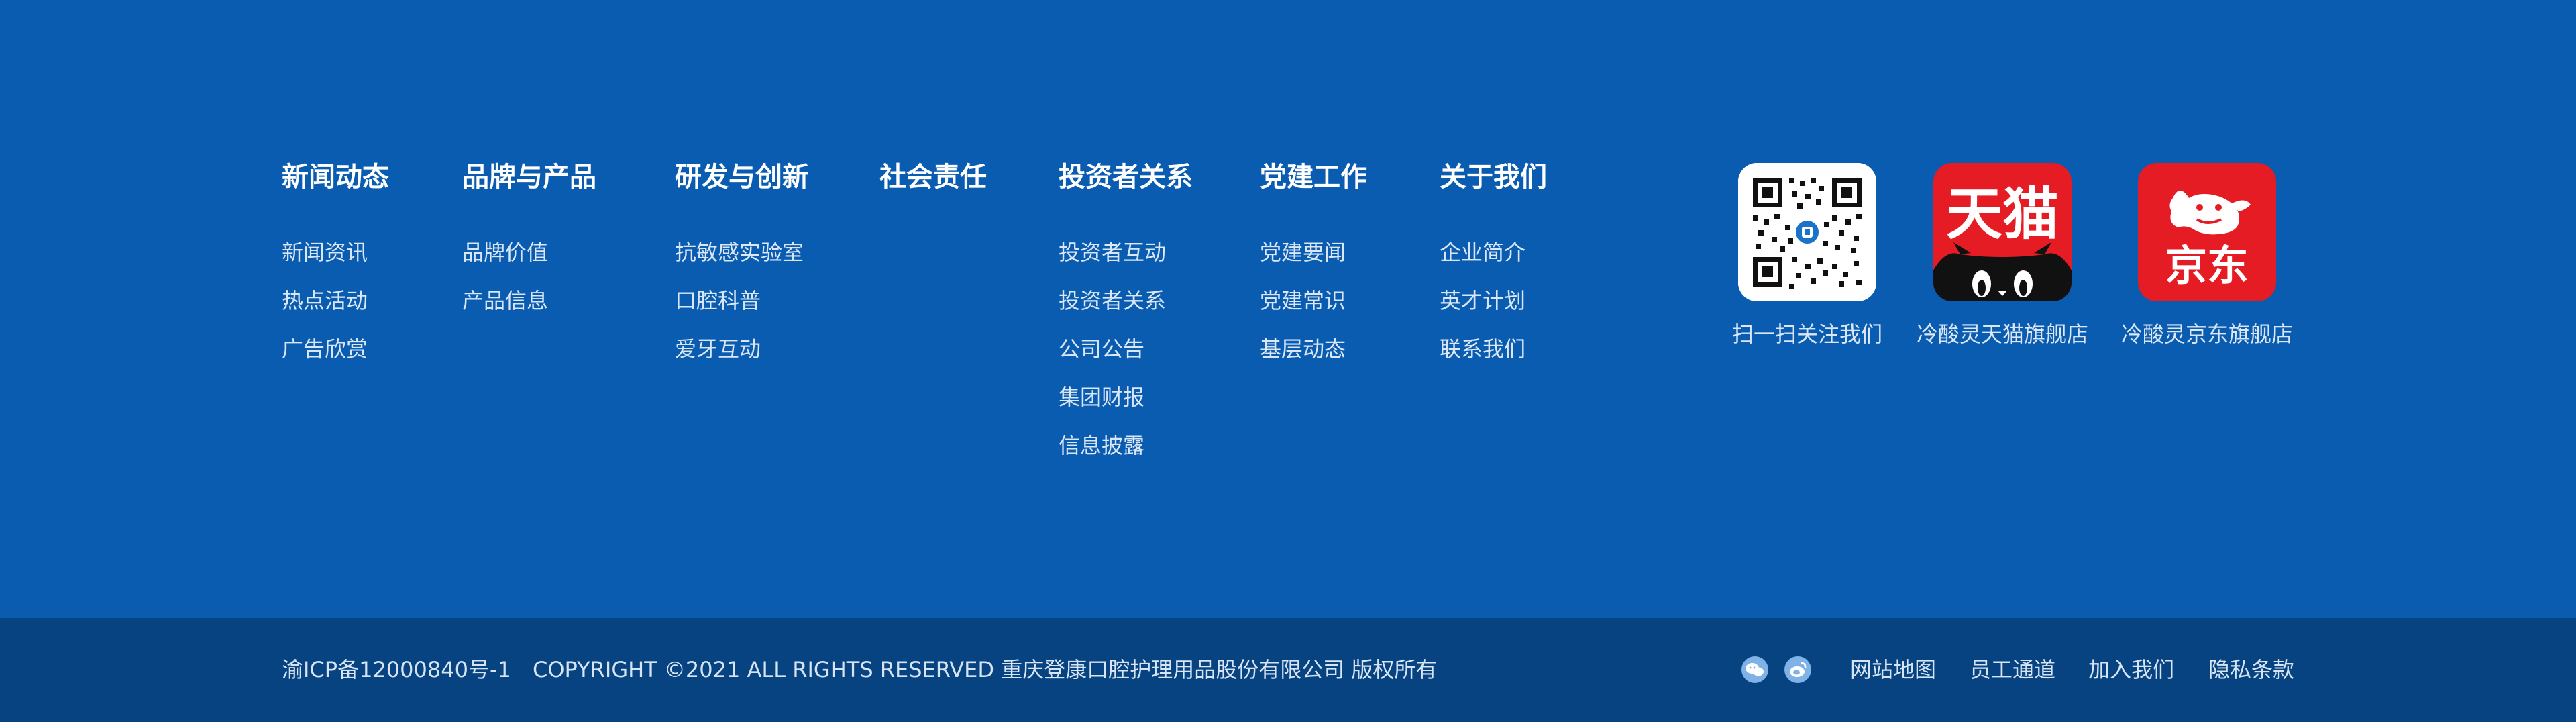  Describe the element at coordinates (742, 177) in the screenshot. I see `nav-title-research: 研发与创新` at that location.